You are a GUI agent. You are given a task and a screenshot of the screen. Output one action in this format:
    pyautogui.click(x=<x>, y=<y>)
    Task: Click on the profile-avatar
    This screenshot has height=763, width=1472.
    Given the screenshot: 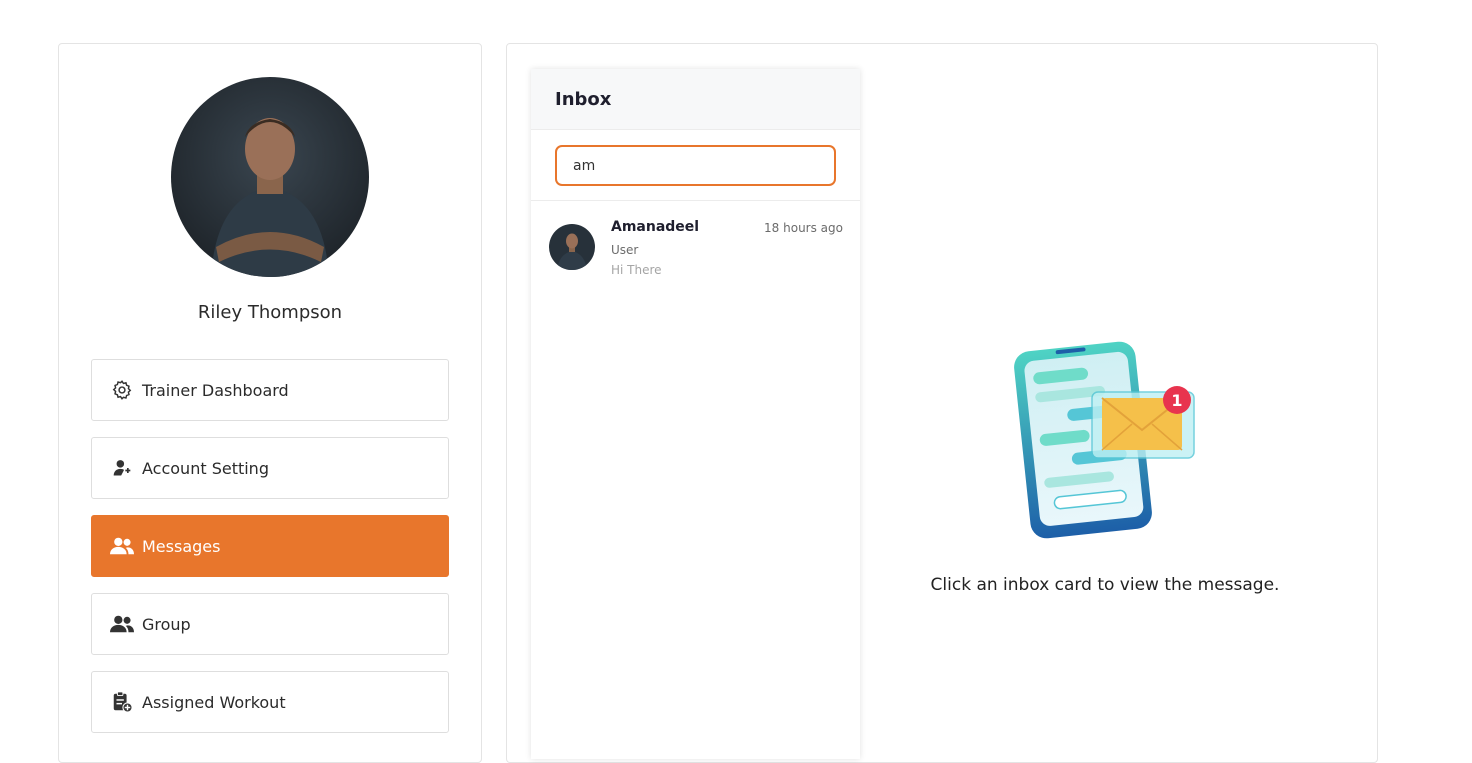 What is the action you would take?
    pyautogui.click(x=270, y=177)
    